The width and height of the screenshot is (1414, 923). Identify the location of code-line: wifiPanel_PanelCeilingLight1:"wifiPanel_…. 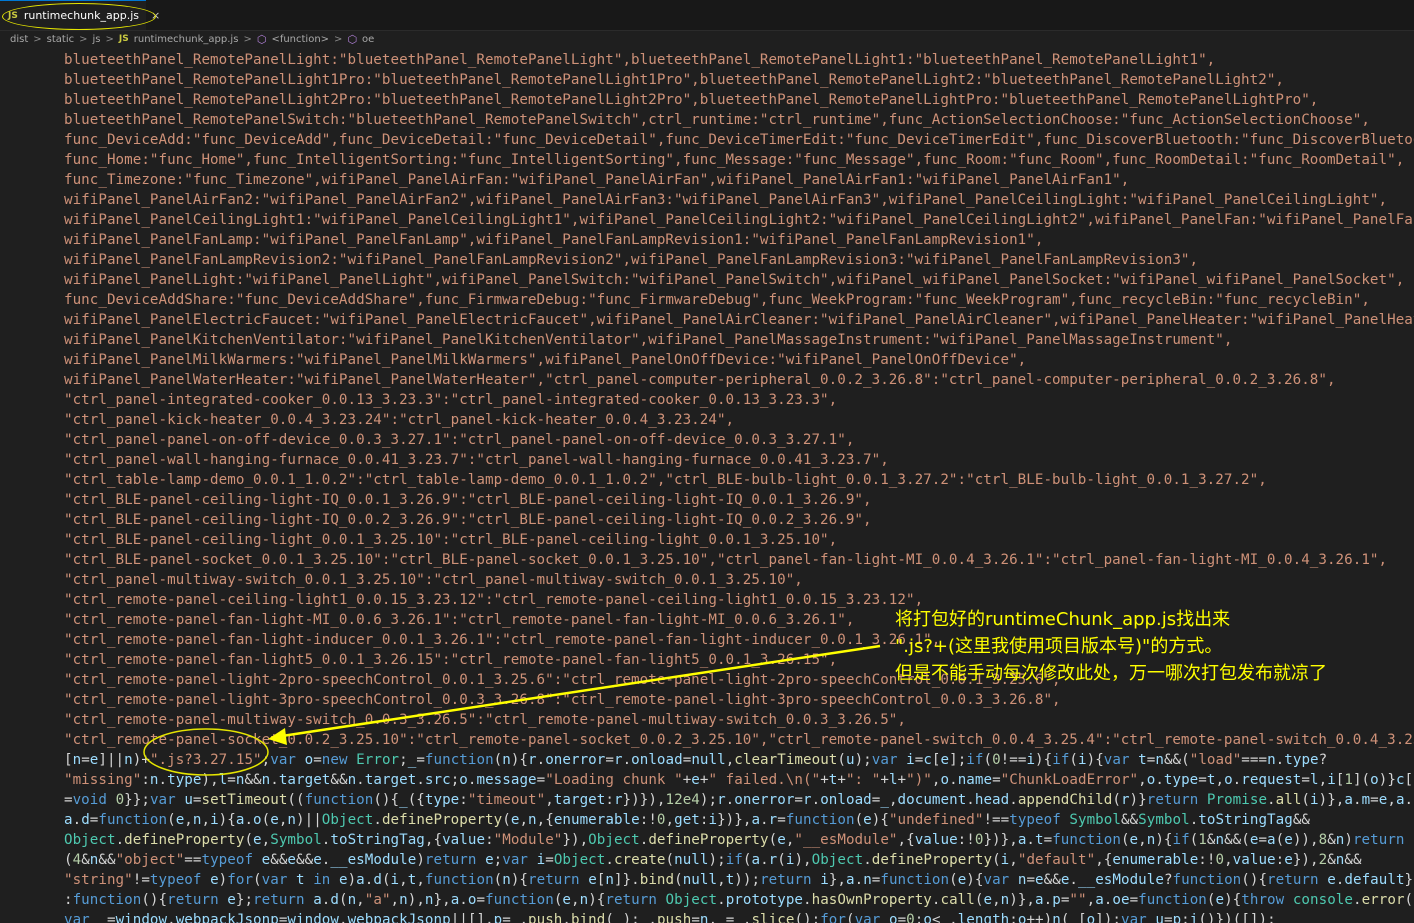
(739, 220).